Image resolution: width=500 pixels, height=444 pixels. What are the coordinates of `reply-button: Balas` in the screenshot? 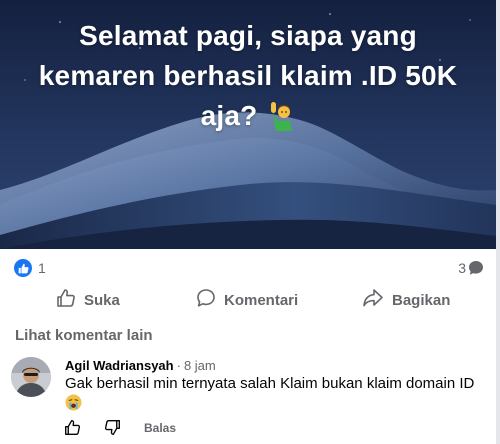 It's located at (160, 428).